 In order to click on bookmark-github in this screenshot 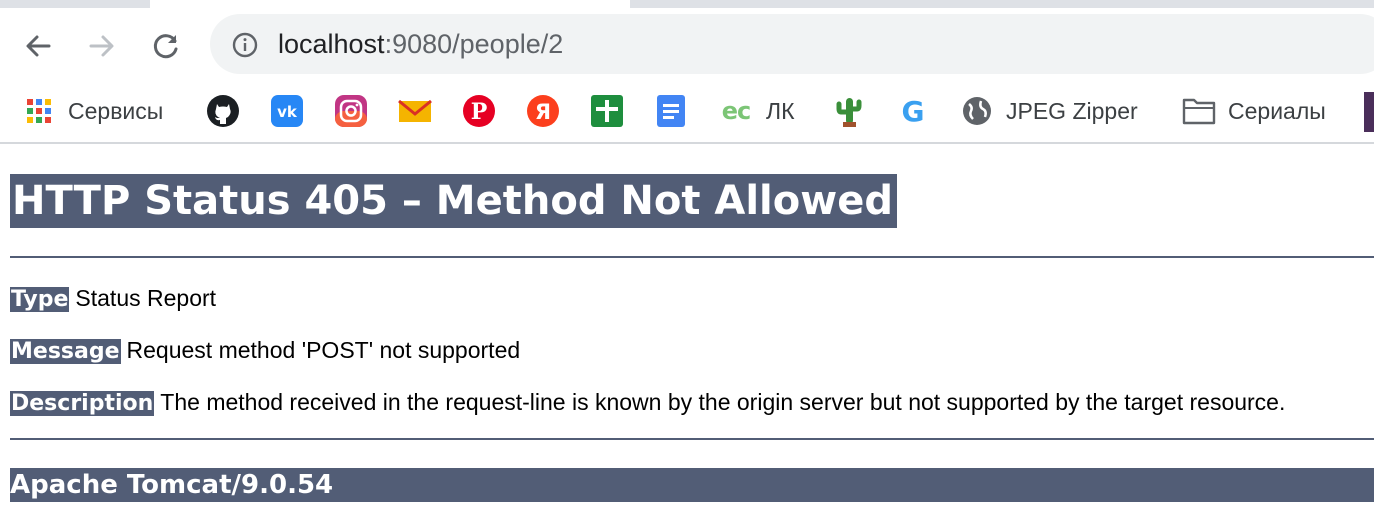, I will do `click(223, 111)`.